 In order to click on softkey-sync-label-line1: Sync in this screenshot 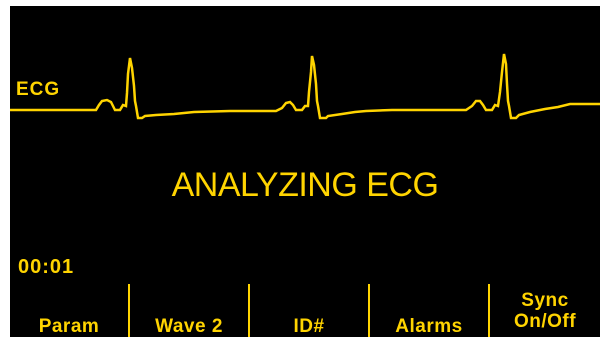, I will do `click(545, 300)`.